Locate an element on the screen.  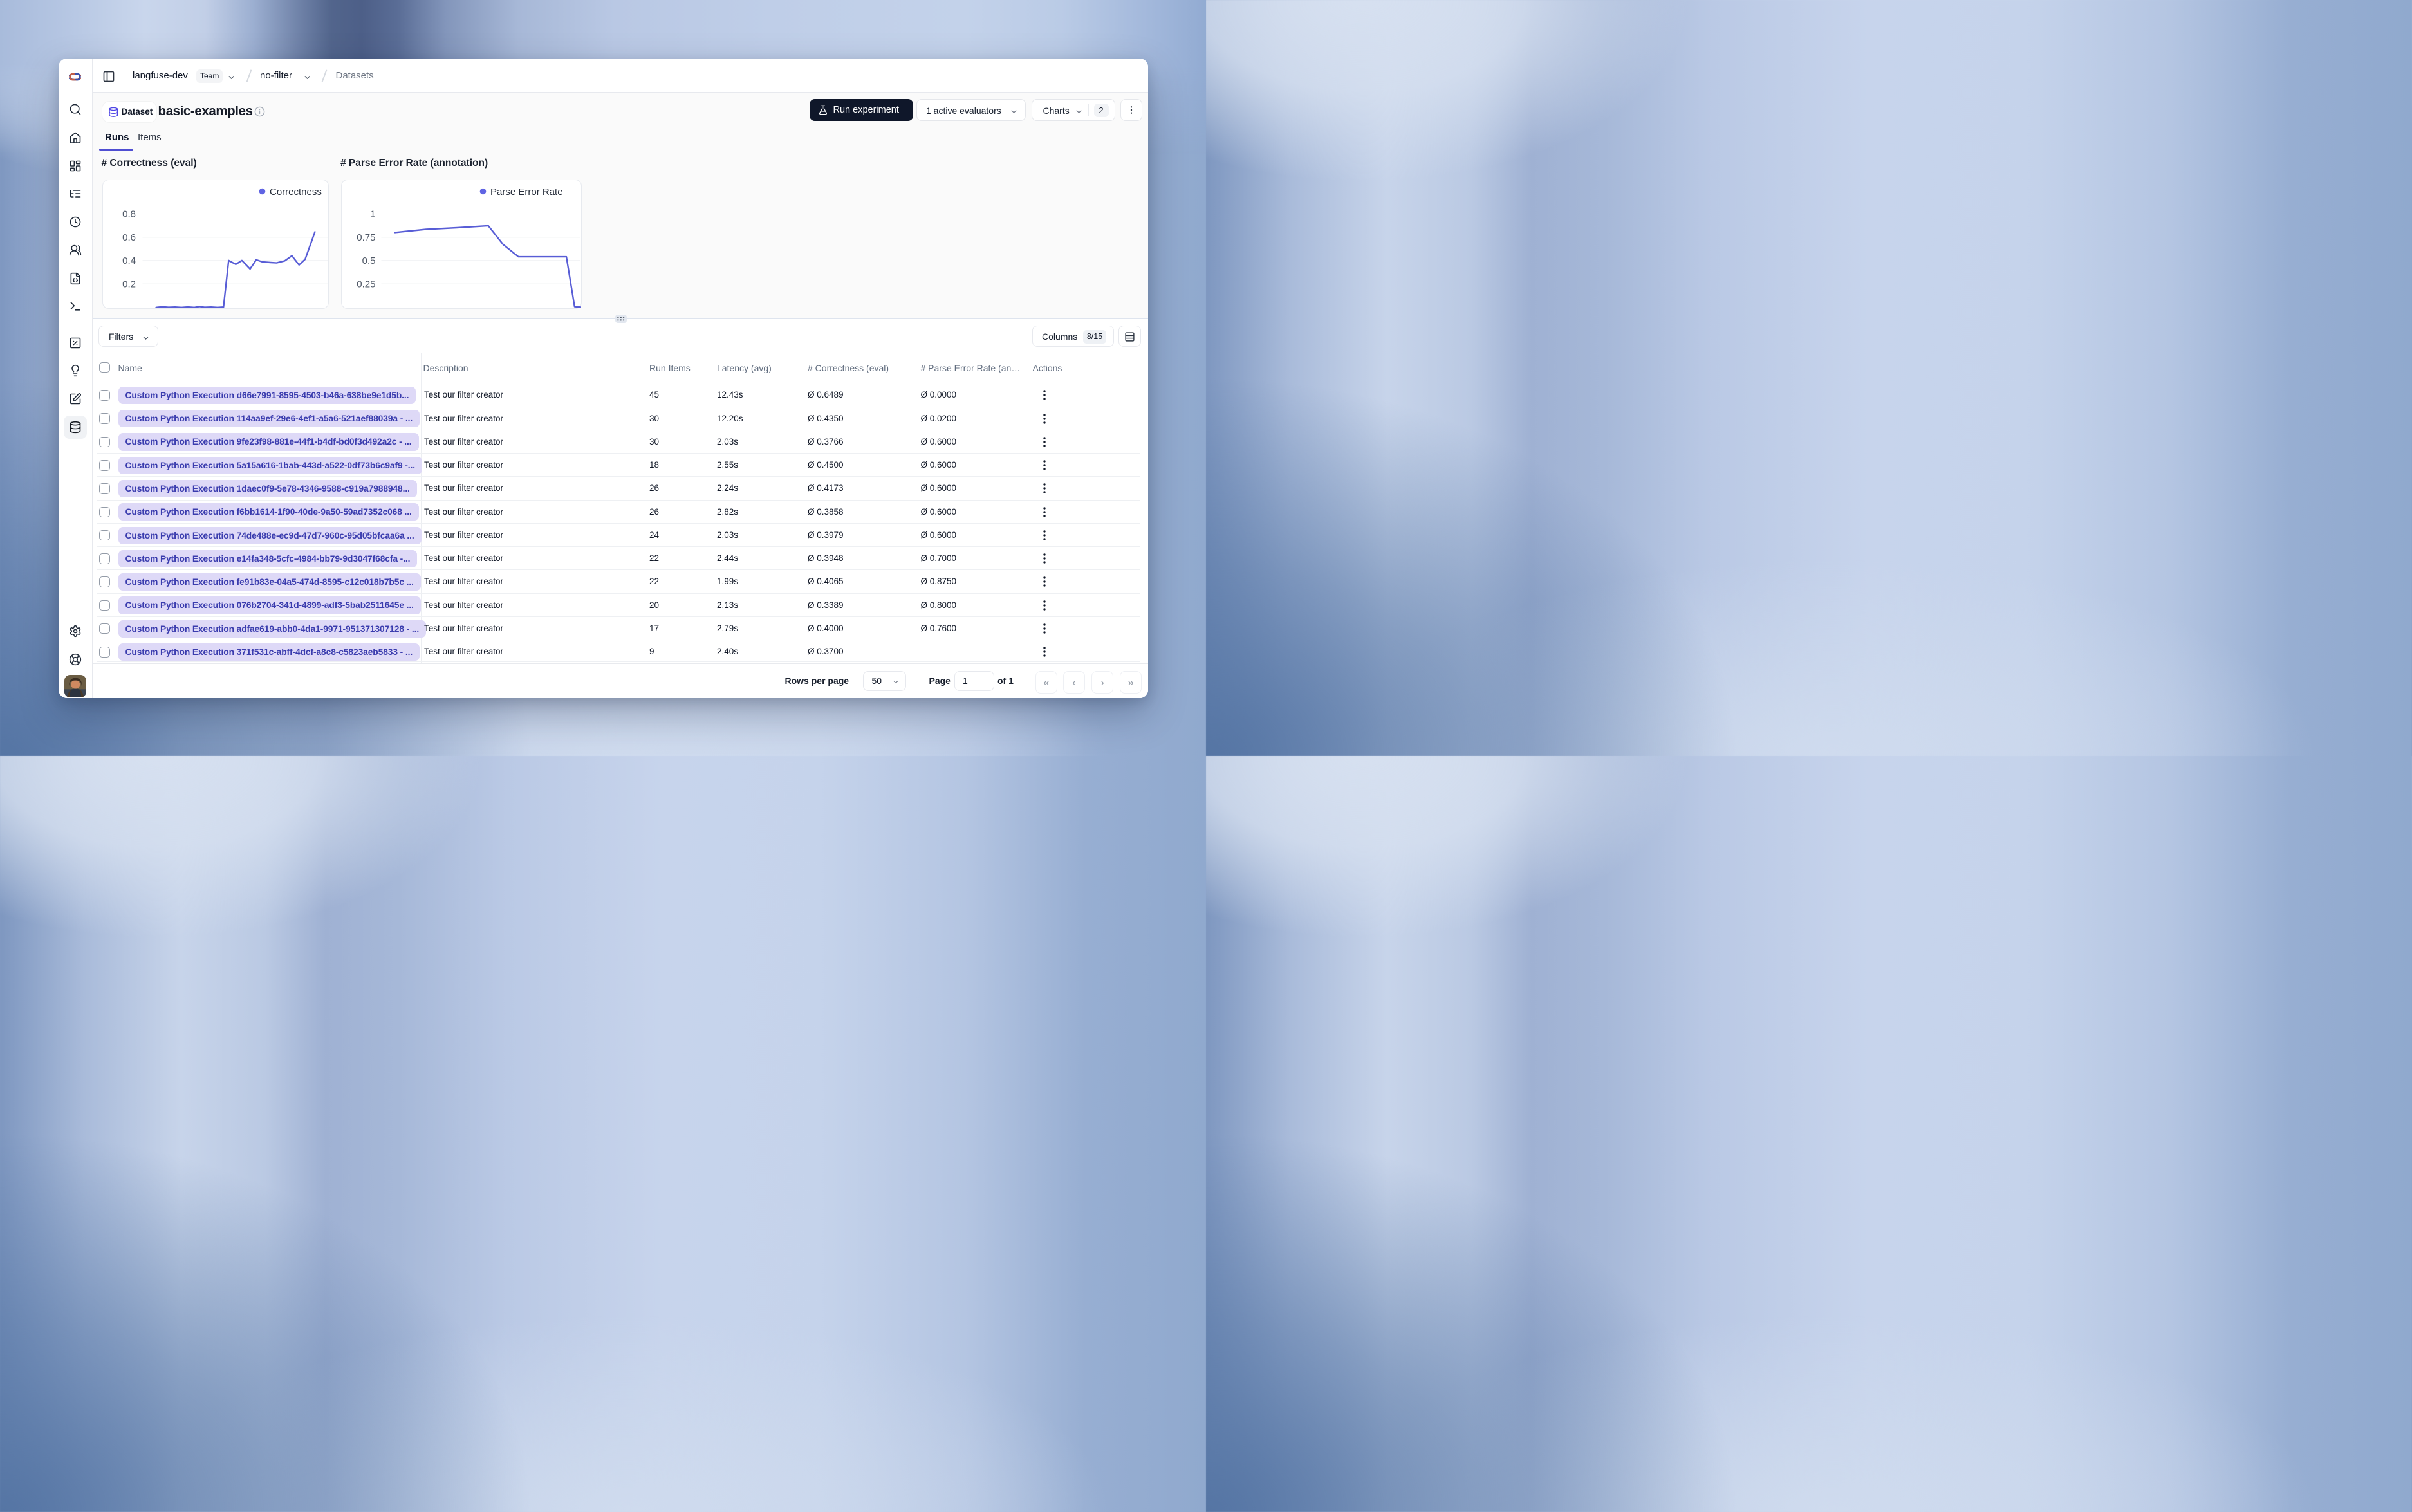
svg-text: 0.8 is located at coordinates (129, 213).